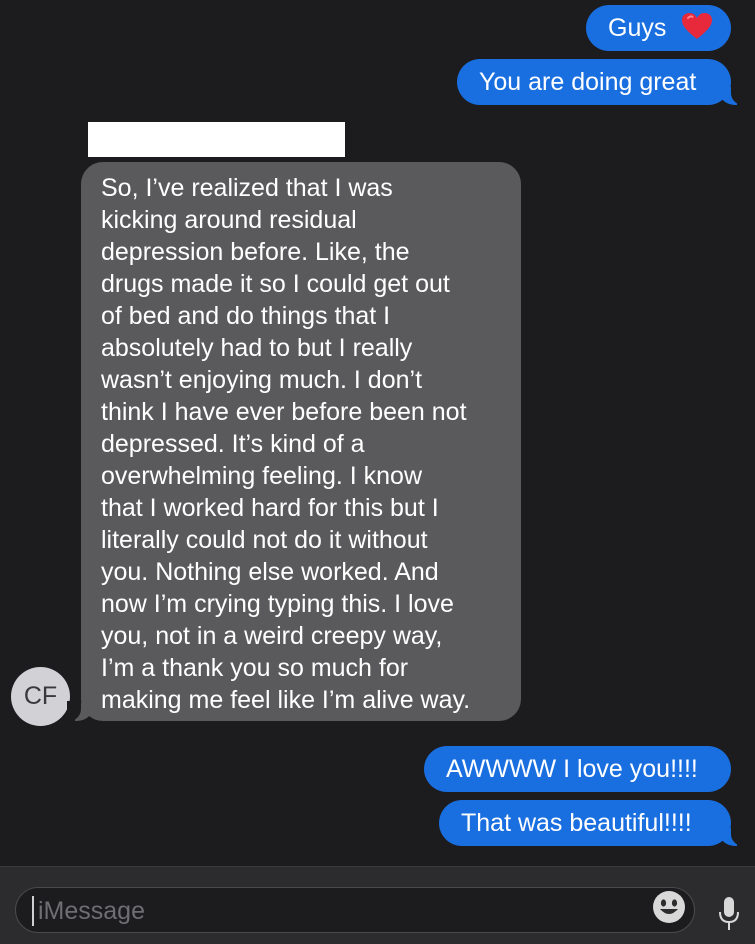 The height and width of the screenshot is (944, 755). Describe the element at coordinates (286, 700) in the screenshot. I see `message-line: making me feel like I’m alive way.` at that location.